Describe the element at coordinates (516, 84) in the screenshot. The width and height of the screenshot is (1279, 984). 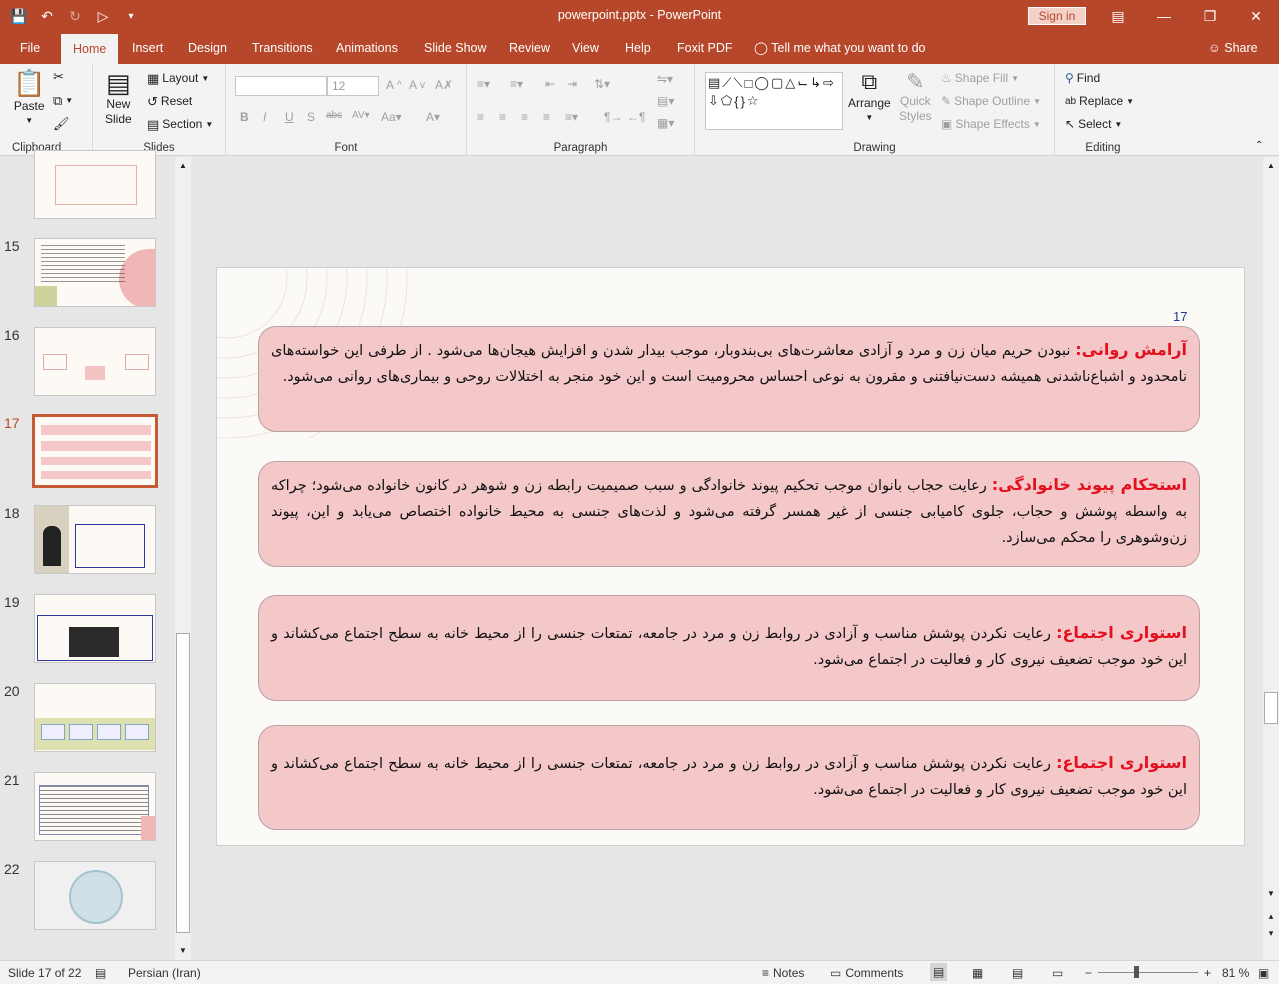
I see `numbering-icon: ≡▾` at that location.